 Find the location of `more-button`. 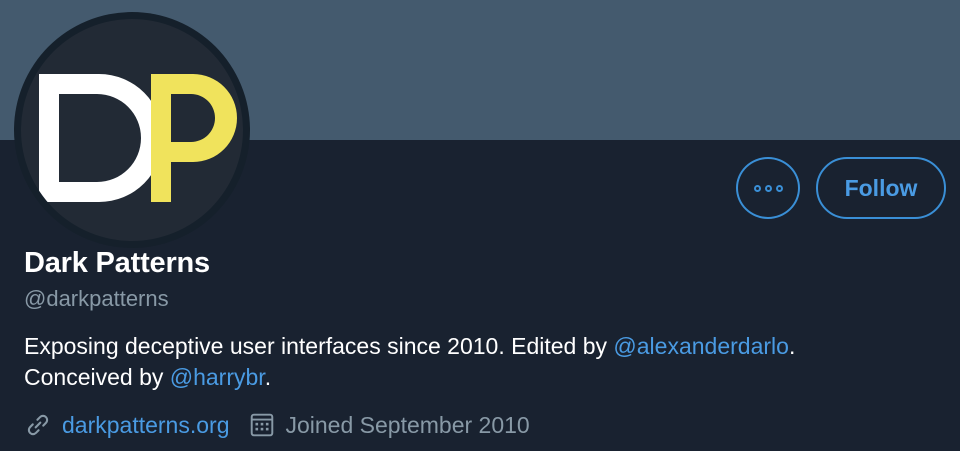

more-button is located at coordinates (768, 188).